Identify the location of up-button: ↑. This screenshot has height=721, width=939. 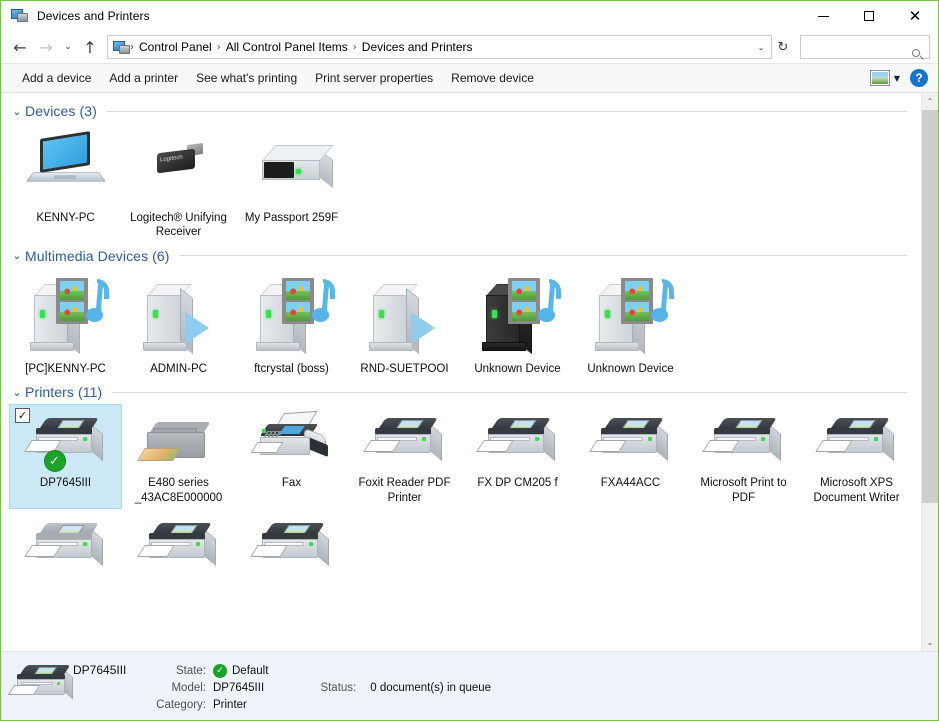
(90, 47).